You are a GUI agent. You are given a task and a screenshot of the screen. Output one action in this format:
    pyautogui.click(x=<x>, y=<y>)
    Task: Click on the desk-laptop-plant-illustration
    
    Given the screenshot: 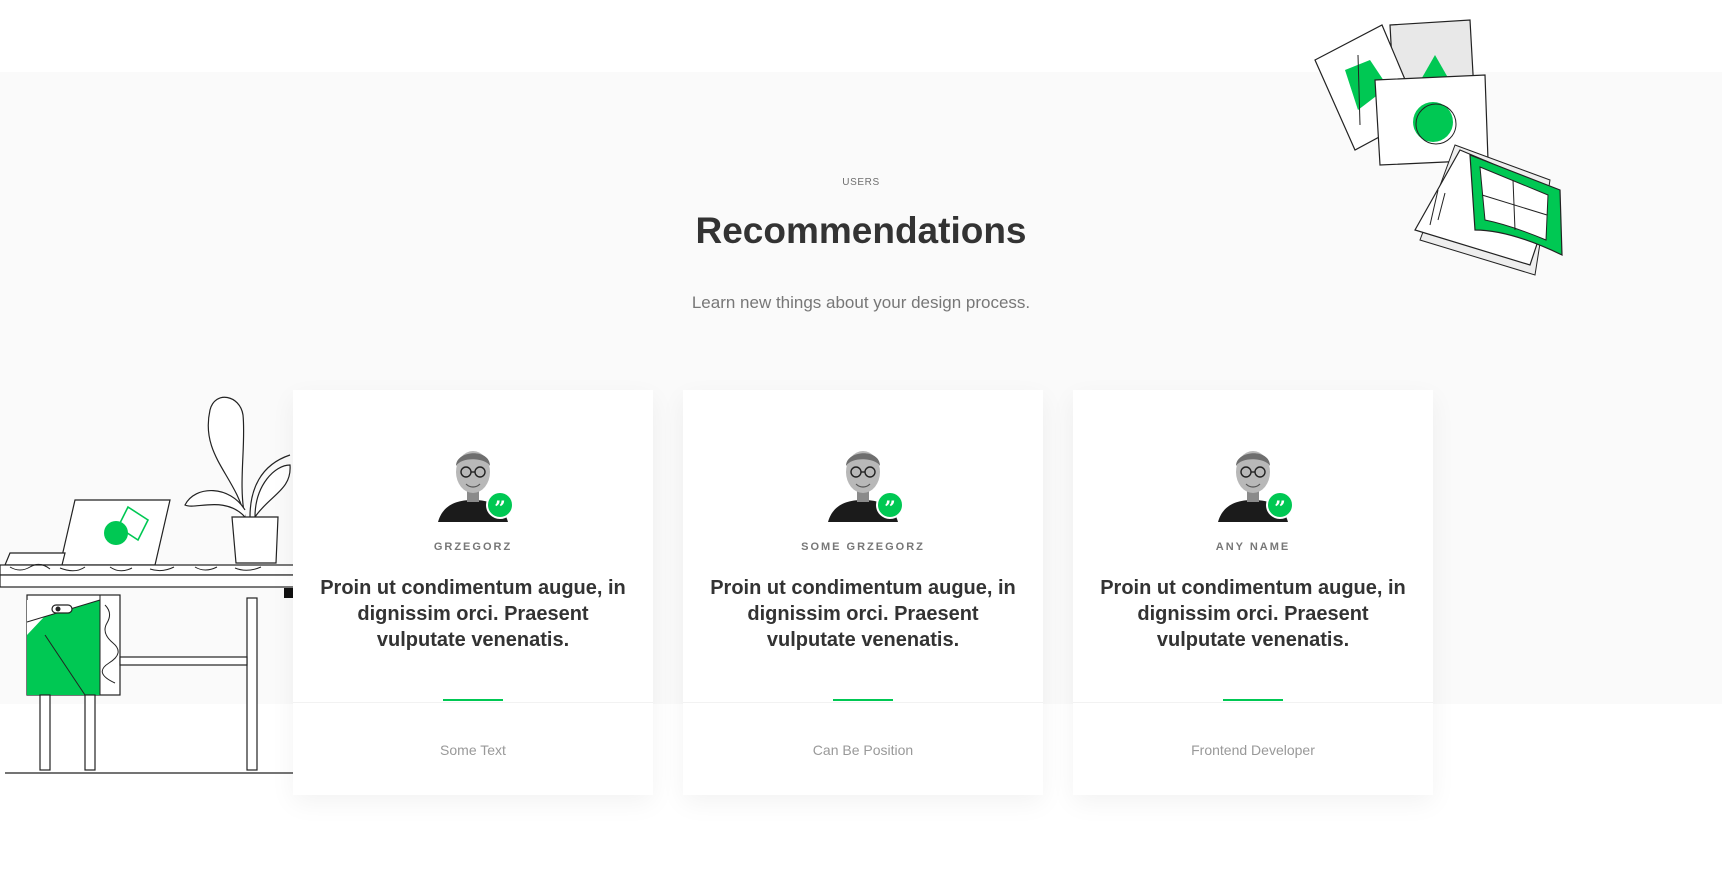 What is the action you would take?
    pyautogui.click(x=148, y=585)
    